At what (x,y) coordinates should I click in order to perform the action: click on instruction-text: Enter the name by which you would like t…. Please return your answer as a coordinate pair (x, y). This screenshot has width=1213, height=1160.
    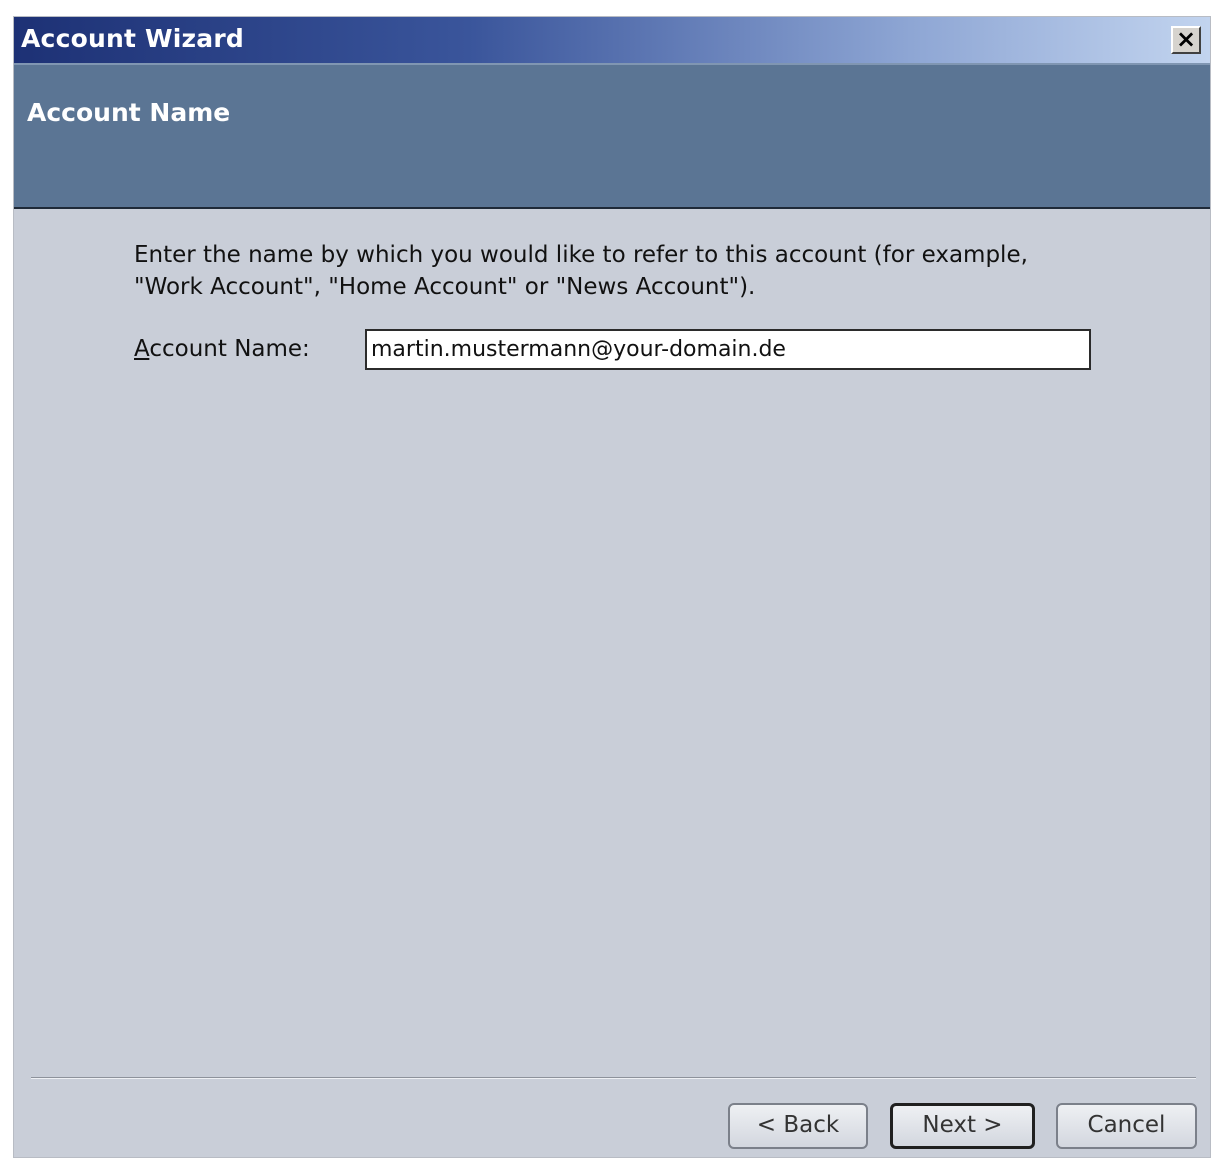
    Looking at the image, I should click on (581, 271).